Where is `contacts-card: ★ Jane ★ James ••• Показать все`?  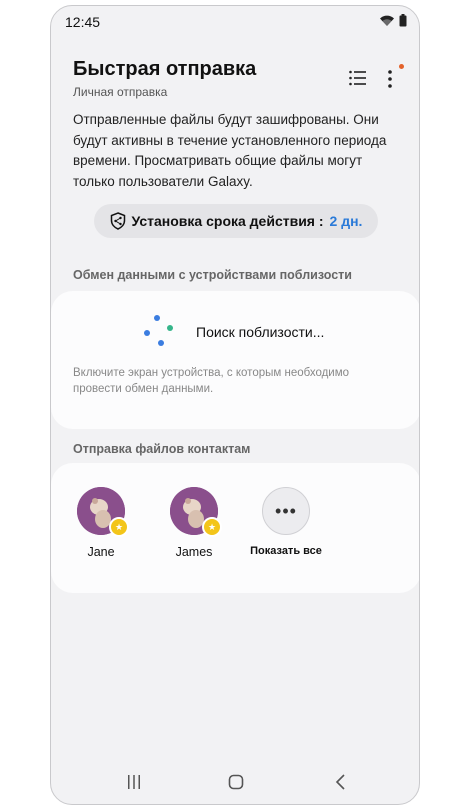 contacts-card: ★ Jane ★ James ••• Показать все is located at coordinates (235, 528).